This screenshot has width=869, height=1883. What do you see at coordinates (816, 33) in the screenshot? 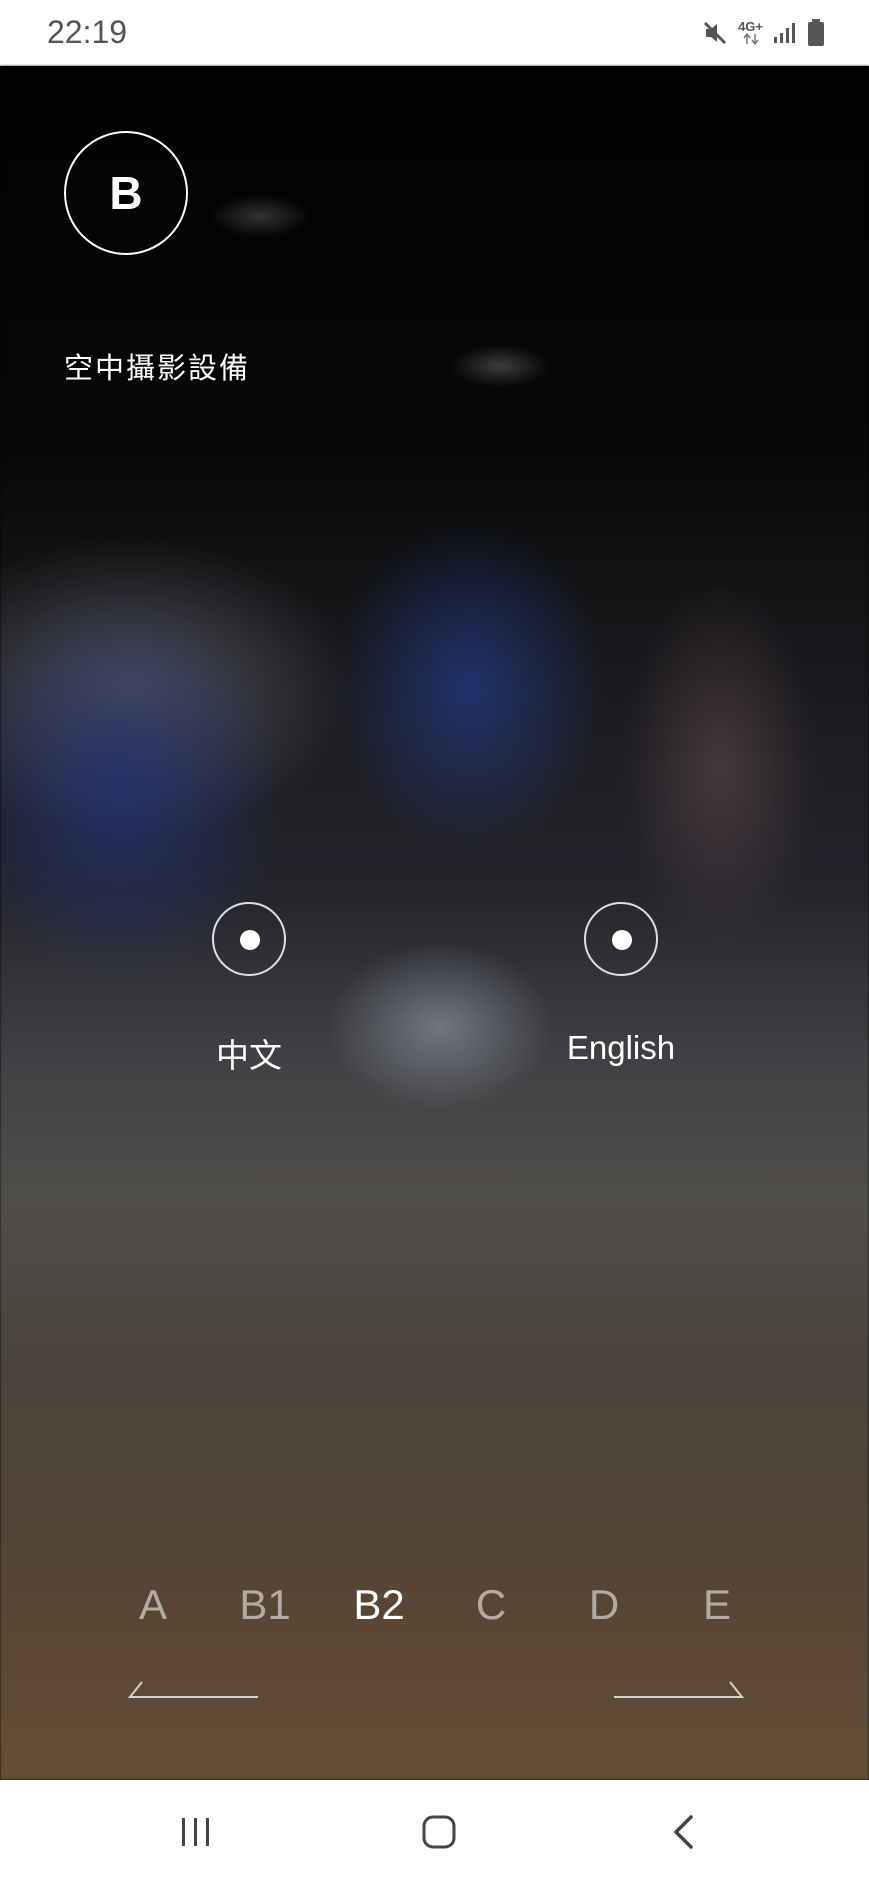
I see `battery-icon` at bounding box center [816, 33].